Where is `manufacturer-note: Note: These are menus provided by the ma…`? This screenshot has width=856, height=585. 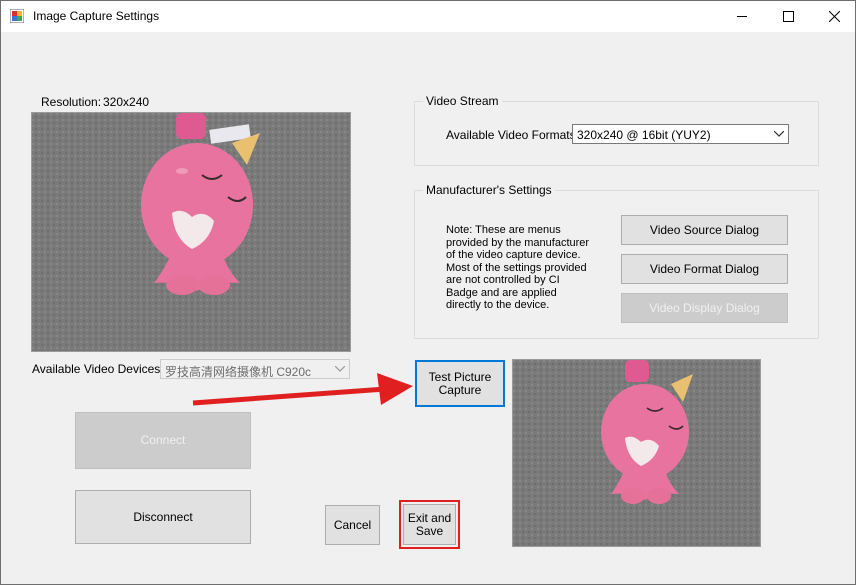
manufacturer-note: Note: These are menus provided by the ma… is located at coordinates (526, 268).